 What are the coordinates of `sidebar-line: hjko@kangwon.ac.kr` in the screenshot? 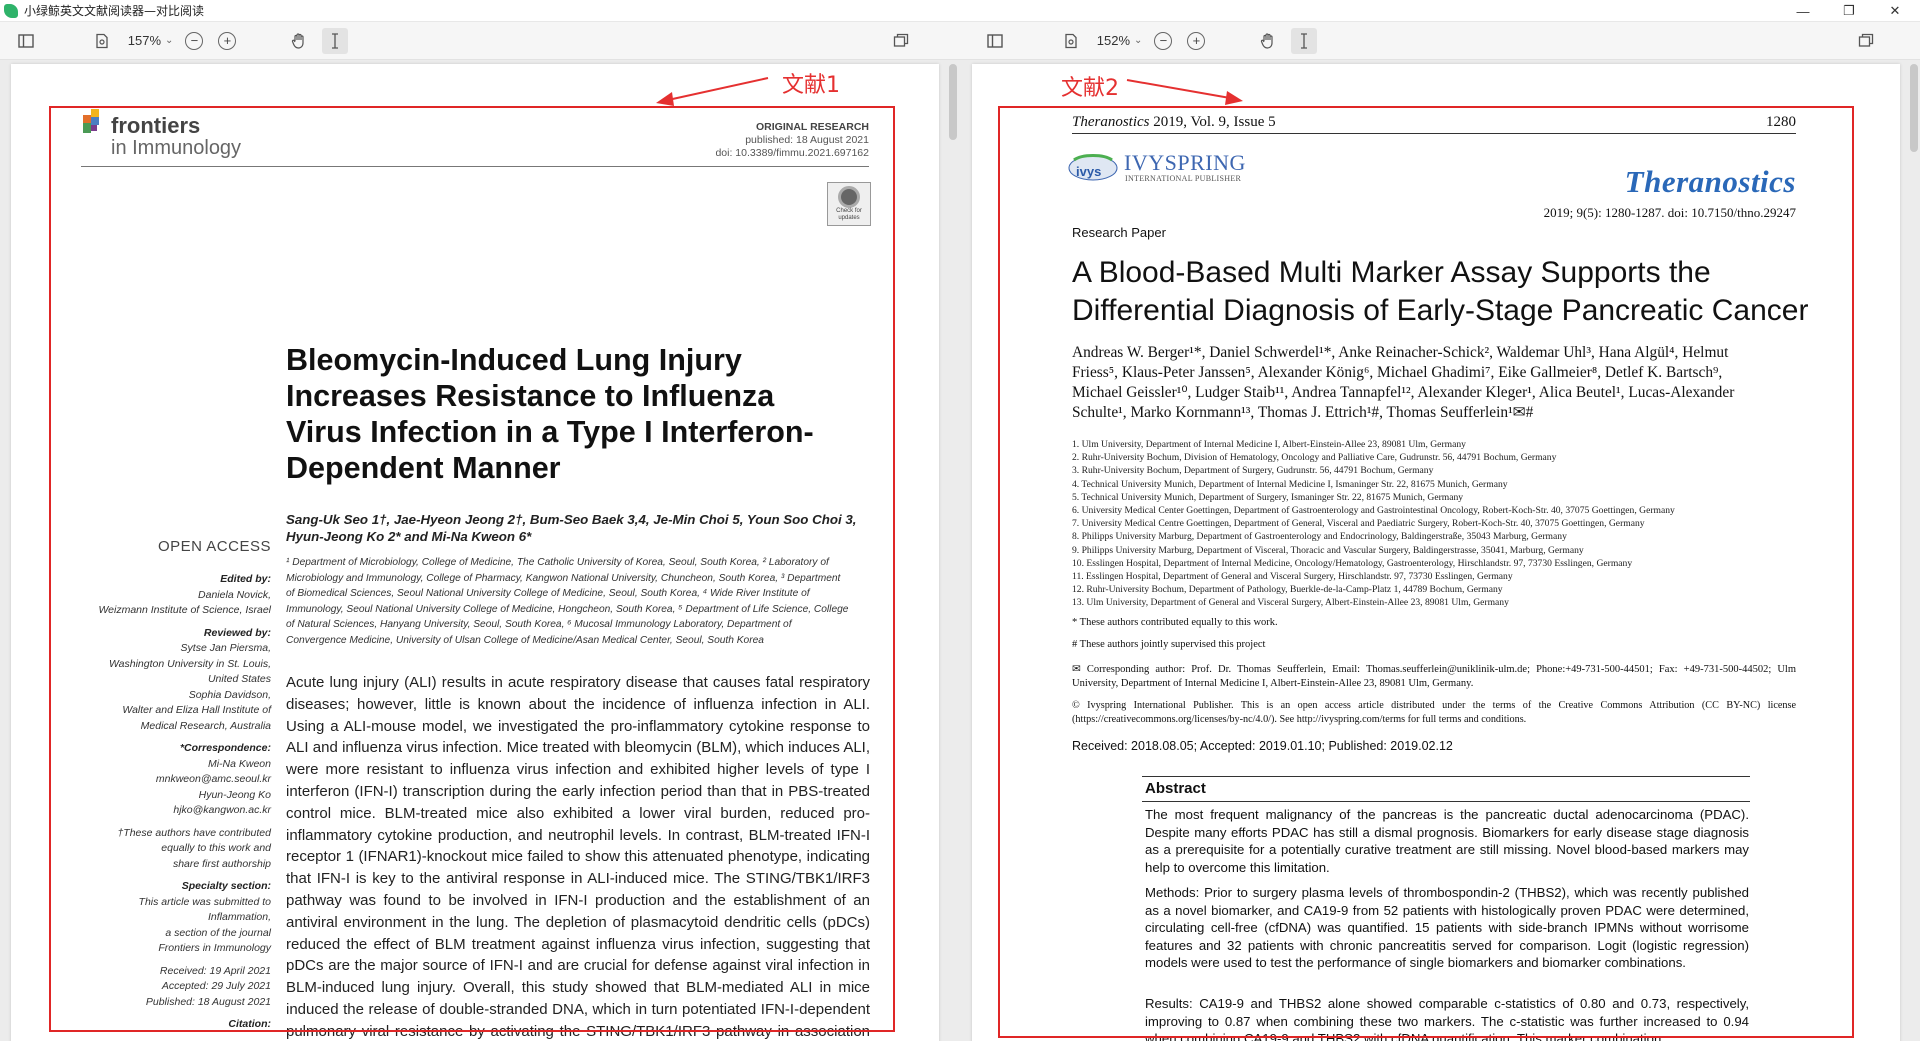 It's located at (222, 810).